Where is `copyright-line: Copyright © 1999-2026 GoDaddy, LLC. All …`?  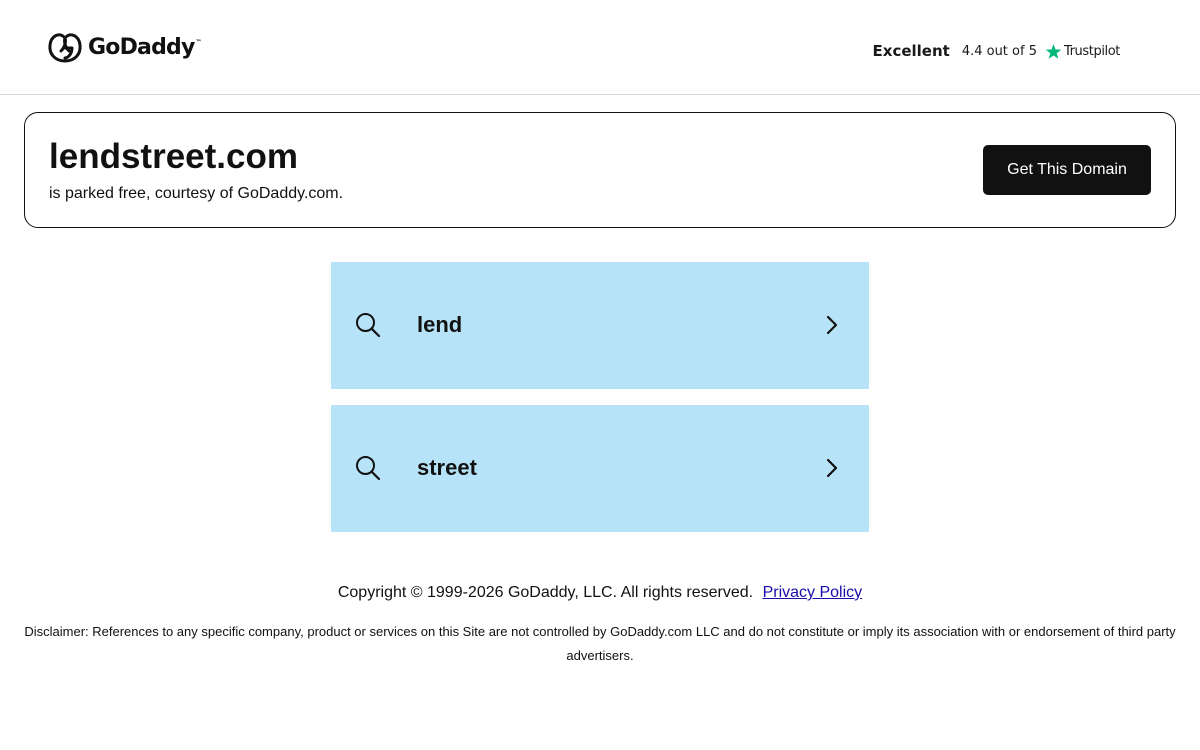 copyright-line: Copyright © 1999-2026 GoDaddy, LLC. All … is located at coordinates (600, 593).